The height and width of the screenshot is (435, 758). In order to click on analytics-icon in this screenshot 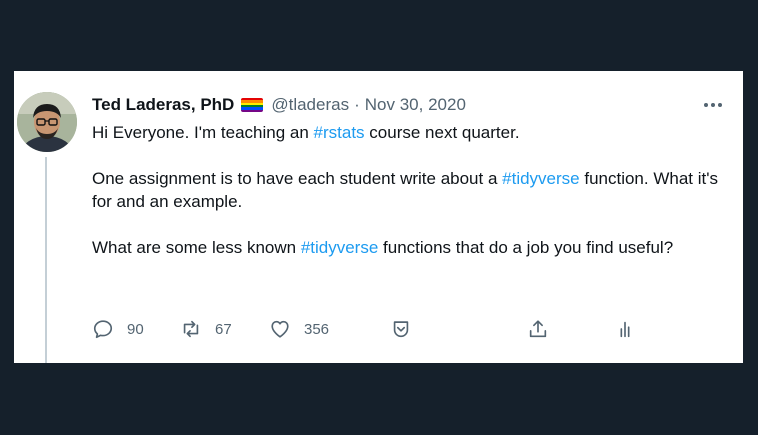, I will do `click(625, 329)`.